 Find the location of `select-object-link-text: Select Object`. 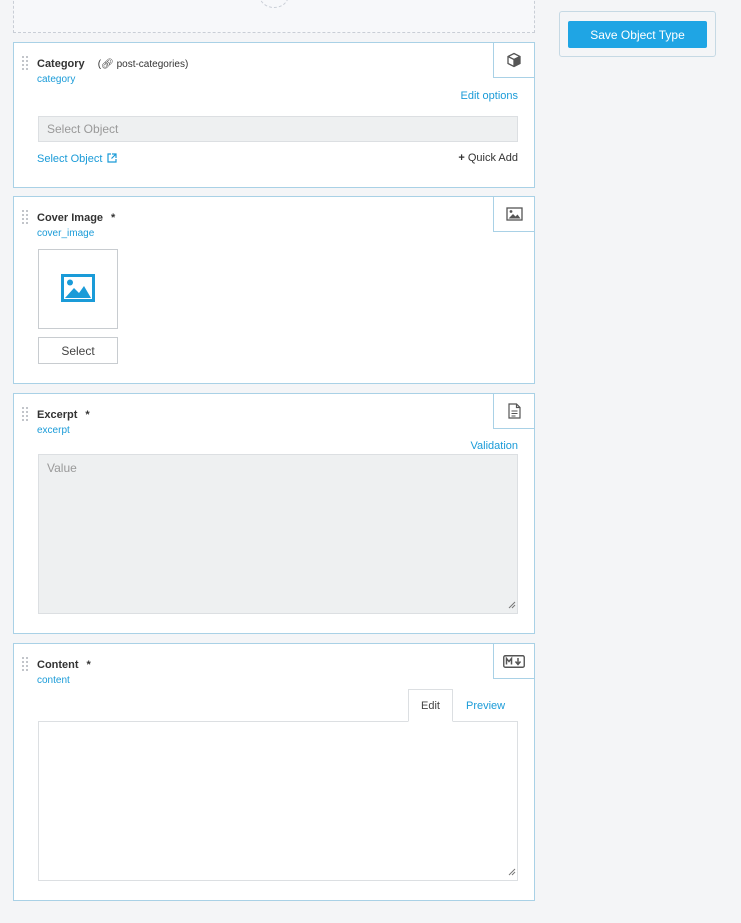

select-object-link-text: Select Object is located at coordinates (70, 159).